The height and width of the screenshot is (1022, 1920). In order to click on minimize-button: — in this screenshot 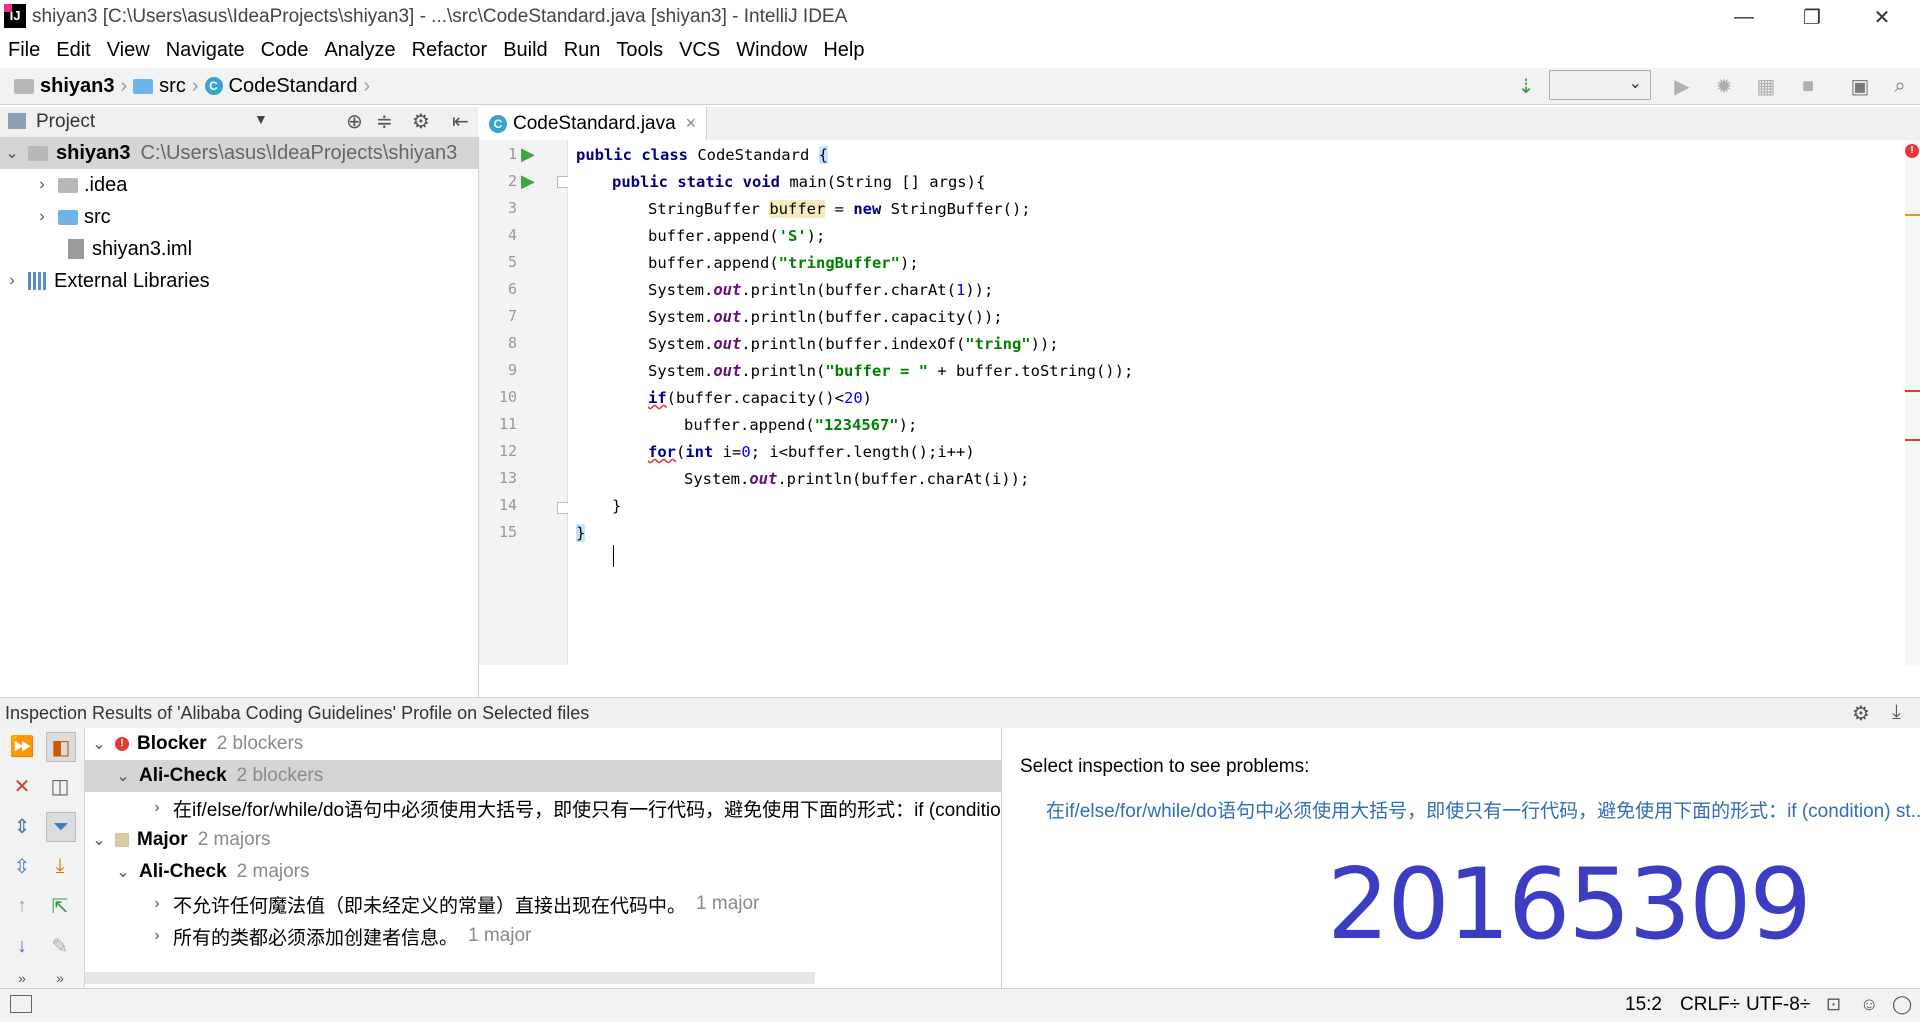, I will do `click(1744, 17)`.